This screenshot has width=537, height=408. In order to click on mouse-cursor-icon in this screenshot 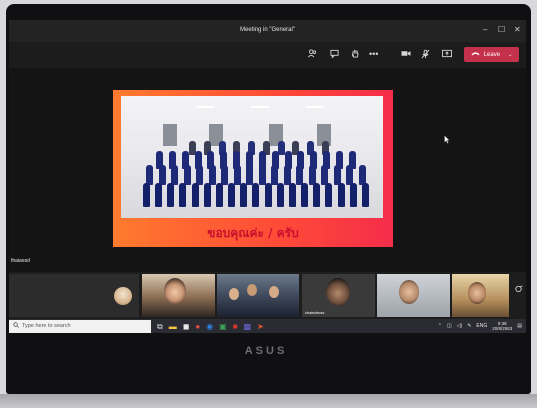, I will do `click(447, 140)`.